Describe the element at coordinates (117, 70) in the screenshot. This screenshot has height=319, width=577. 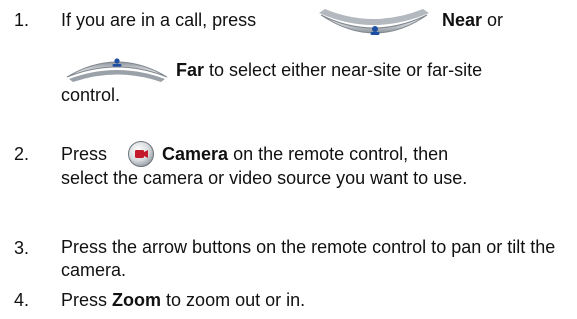
I see `far-button-icon` at that location.